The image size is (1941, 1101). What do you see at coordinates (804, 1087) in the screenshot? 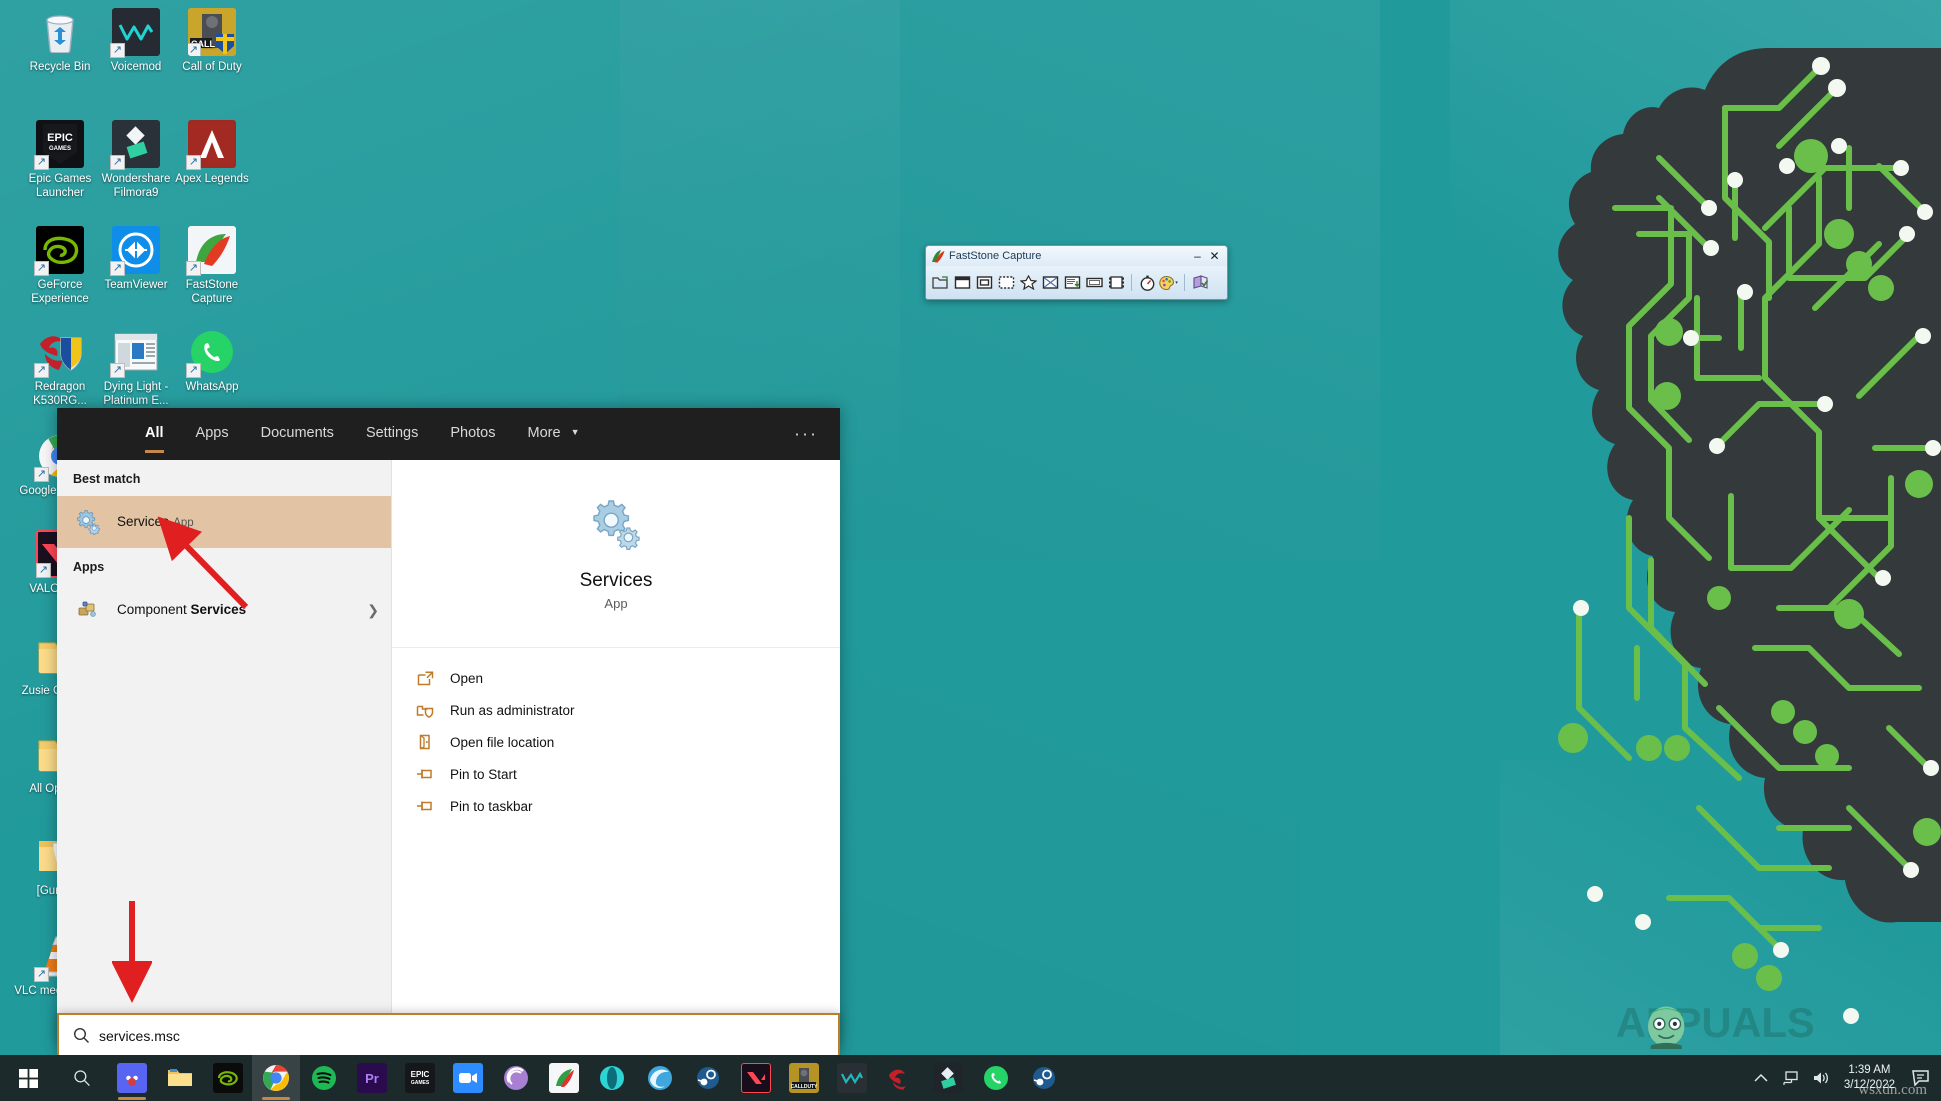
I see `svg-text: CALLDUTY` at bounding box center [804, 1087].